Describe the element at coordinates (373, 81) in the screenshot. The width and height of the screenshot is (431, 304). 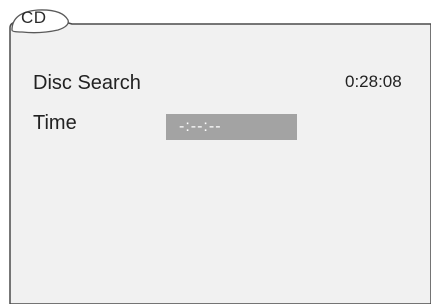
I see `elapsed-time-readout: 0:28:08` at that location.